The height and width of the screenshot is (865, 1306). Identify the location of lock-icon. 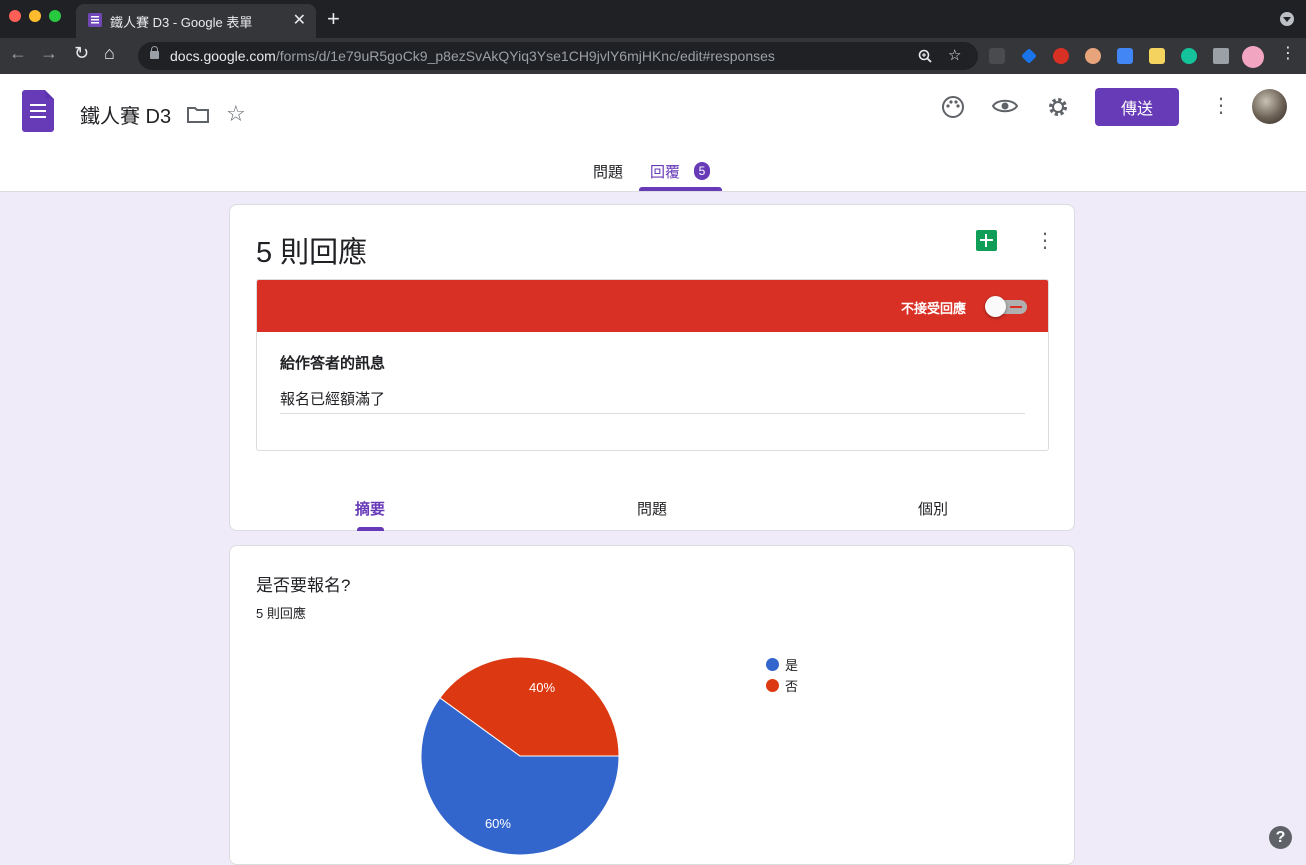
(154, 52).